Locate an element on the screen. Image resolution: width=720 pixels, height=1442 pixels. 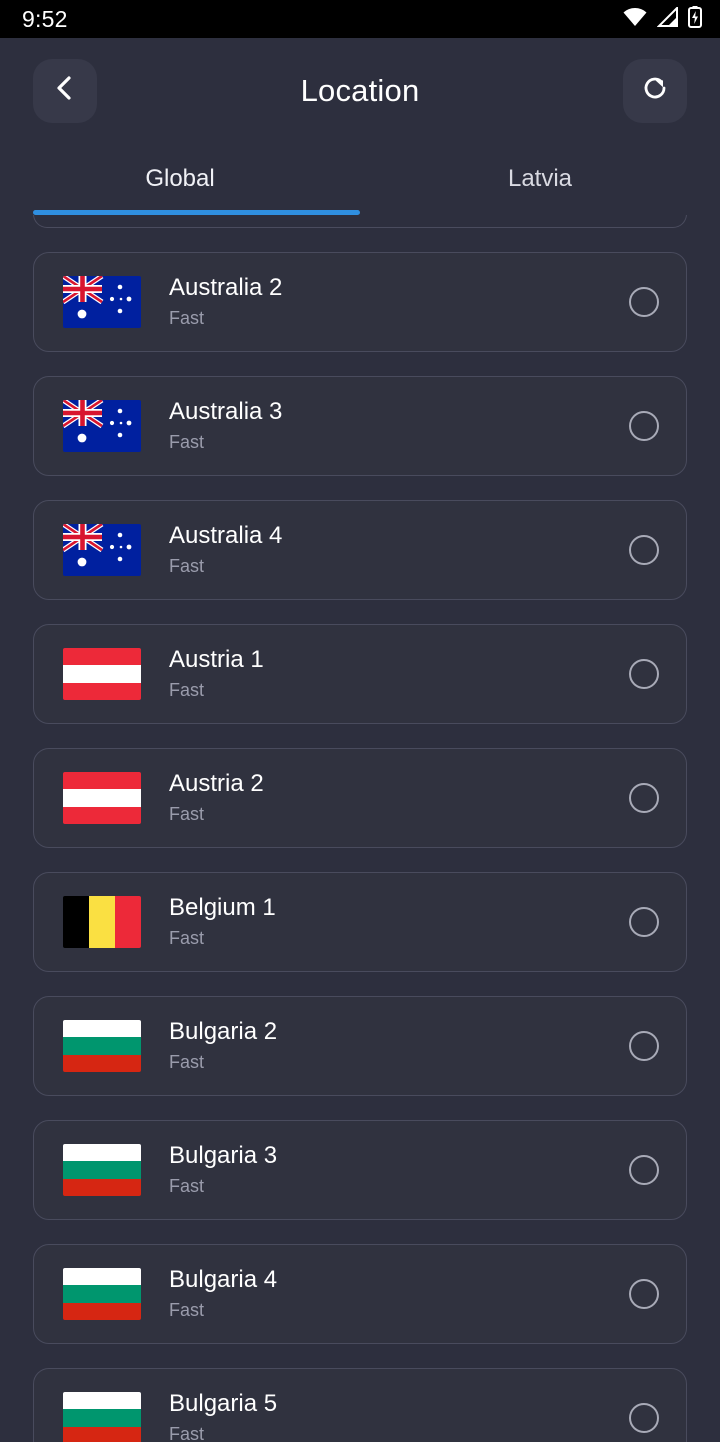
list-item-title: Bulgaria 5 is located at coordinates (223, 1403).